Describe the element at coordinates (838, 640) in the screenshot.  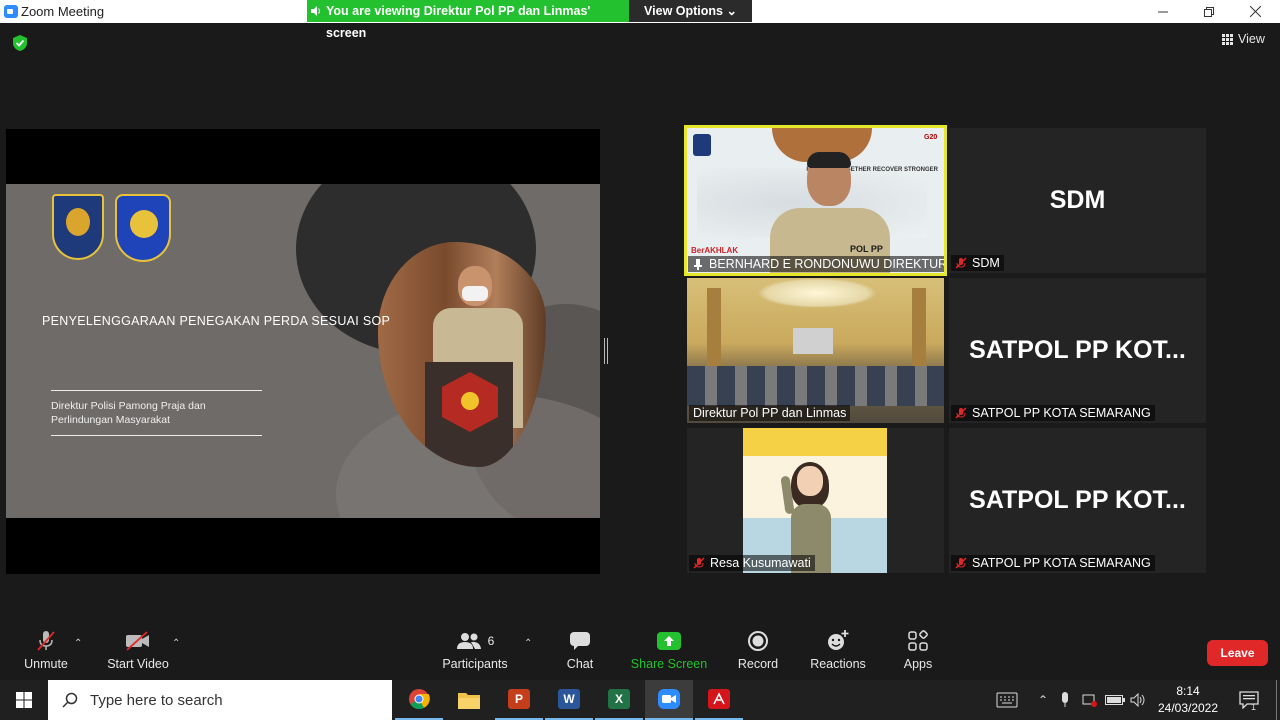
I see `reactions-icon` at that location.